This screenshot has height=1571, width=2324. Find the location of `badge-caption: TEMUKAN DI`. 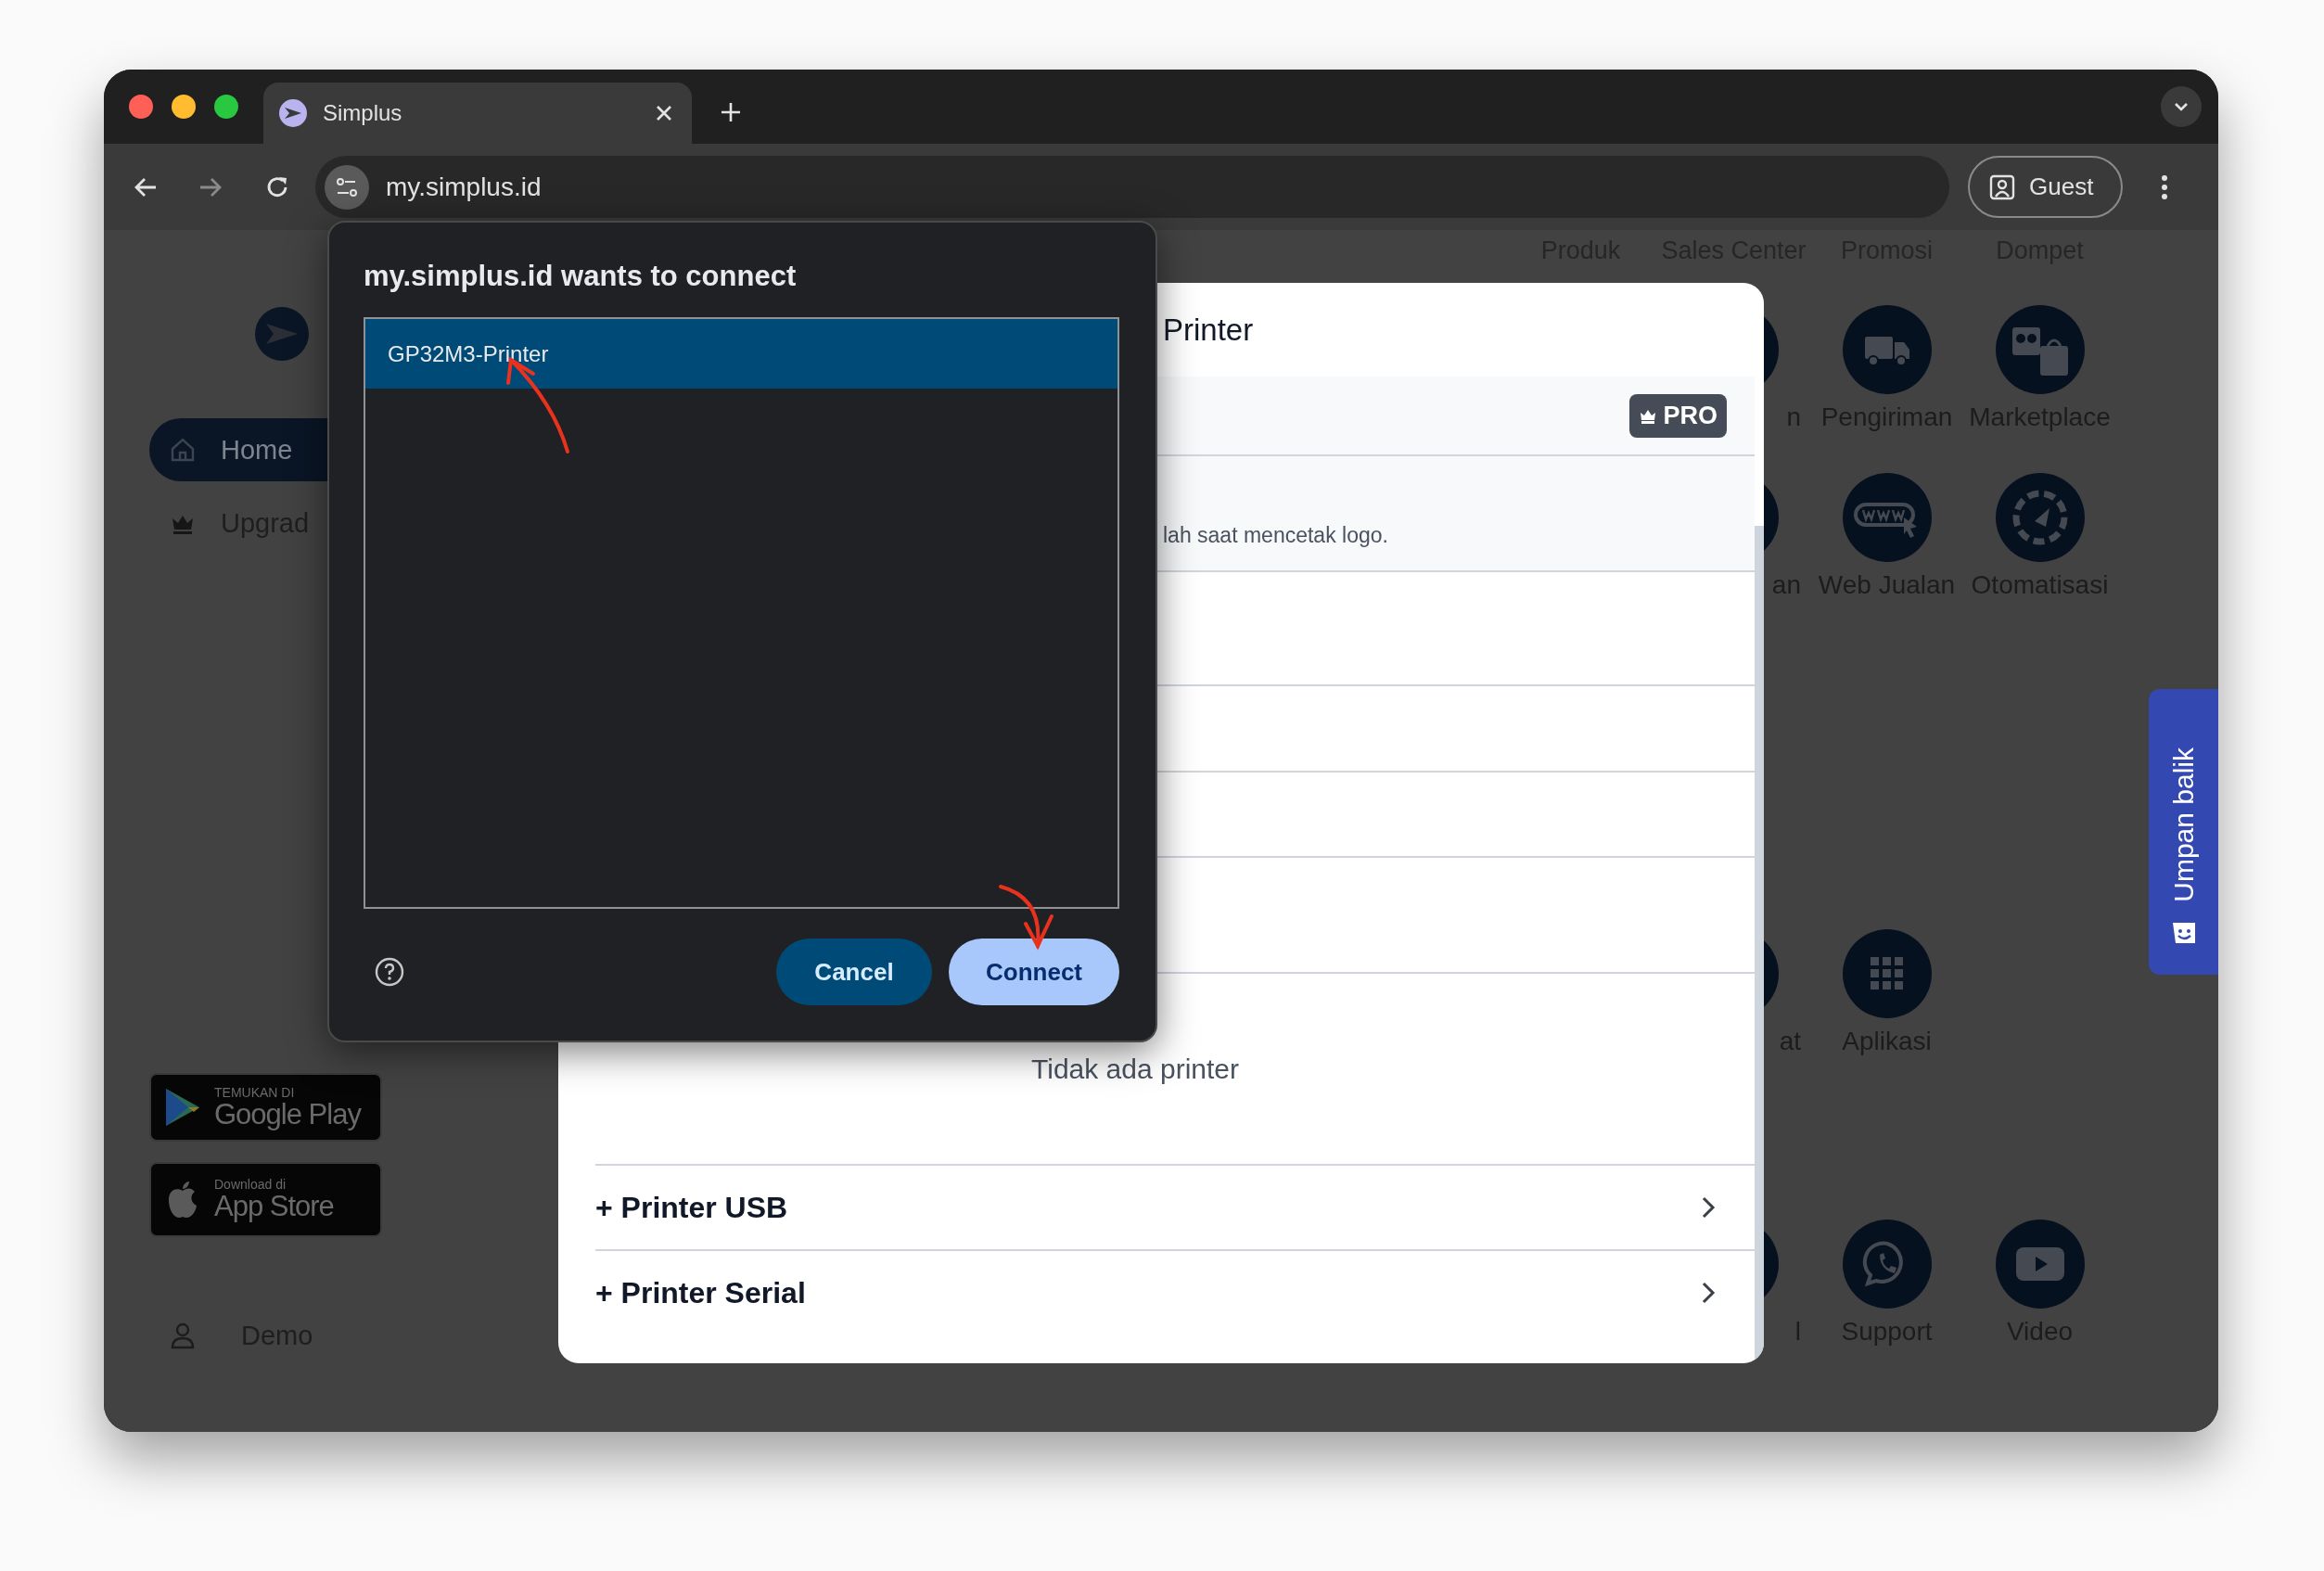

badge-caption: TEMUKAN DI is located at coordinates (255, 1092).